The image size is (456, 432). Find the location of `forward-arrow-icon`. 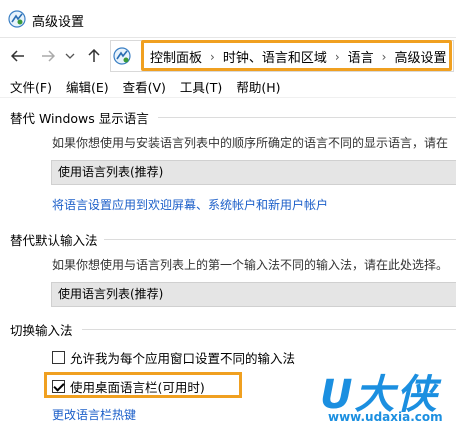

forward-arrow-icon is located at coordinates (48, 56).